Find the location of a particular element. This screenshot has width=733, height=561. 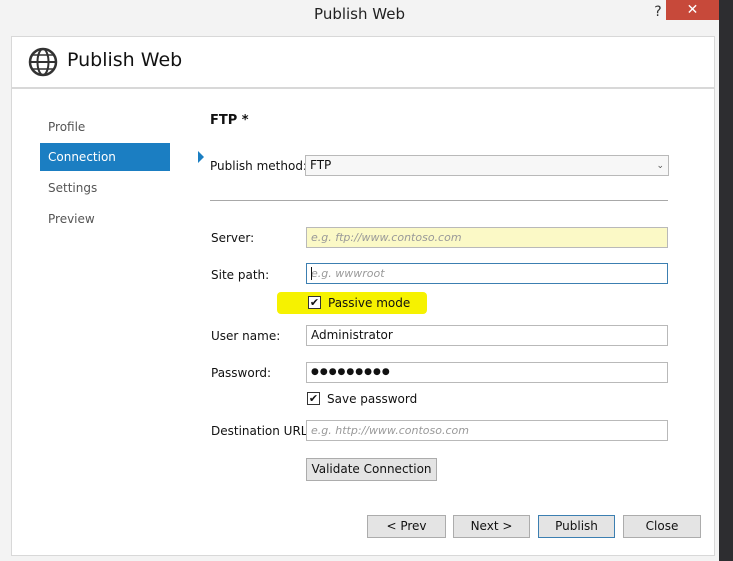

passive-mode-label: Passive mode is located at coordinates (369, 303).